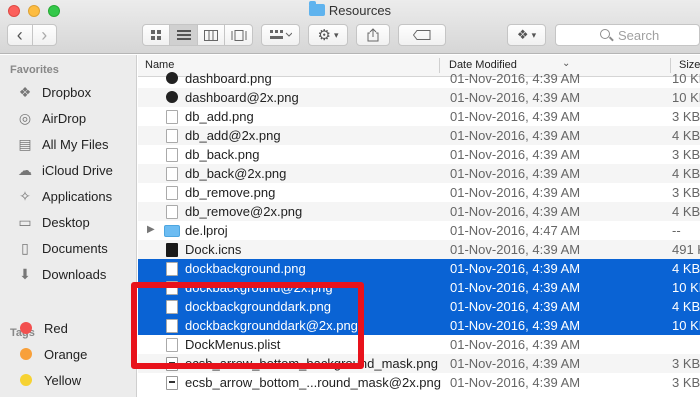  What do you see at coordinates (62, 144) in the screenshot?
I see `sidebar-item-all-my-files: ▤ All My Files` at bounding box center [62, 144].